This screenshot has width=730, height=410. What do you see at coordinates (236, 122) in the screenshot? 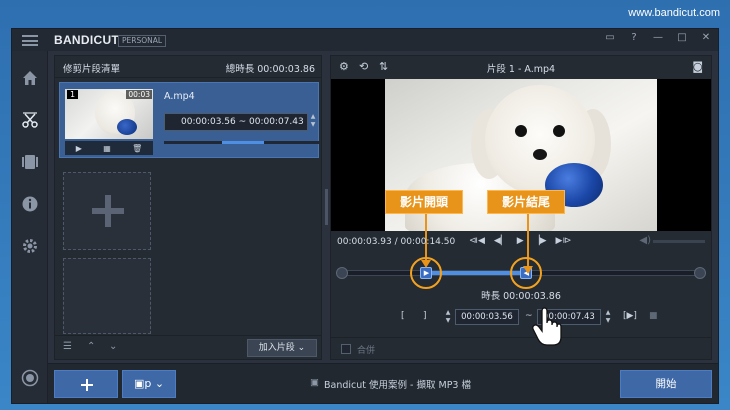
I see `clip-range-field: 00:00:03.56 ~ 00:00:07.43` at bounding box center [236, 122].